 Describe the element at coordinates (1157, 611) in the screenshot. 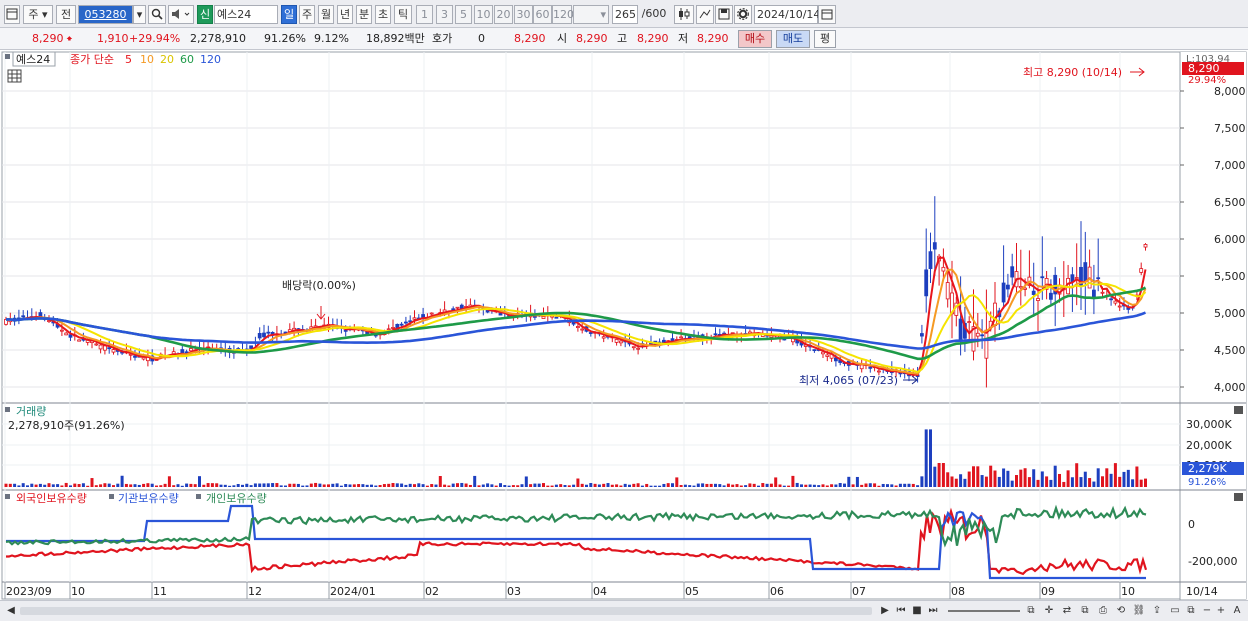

I see `export-icon: ⇪` at that location.